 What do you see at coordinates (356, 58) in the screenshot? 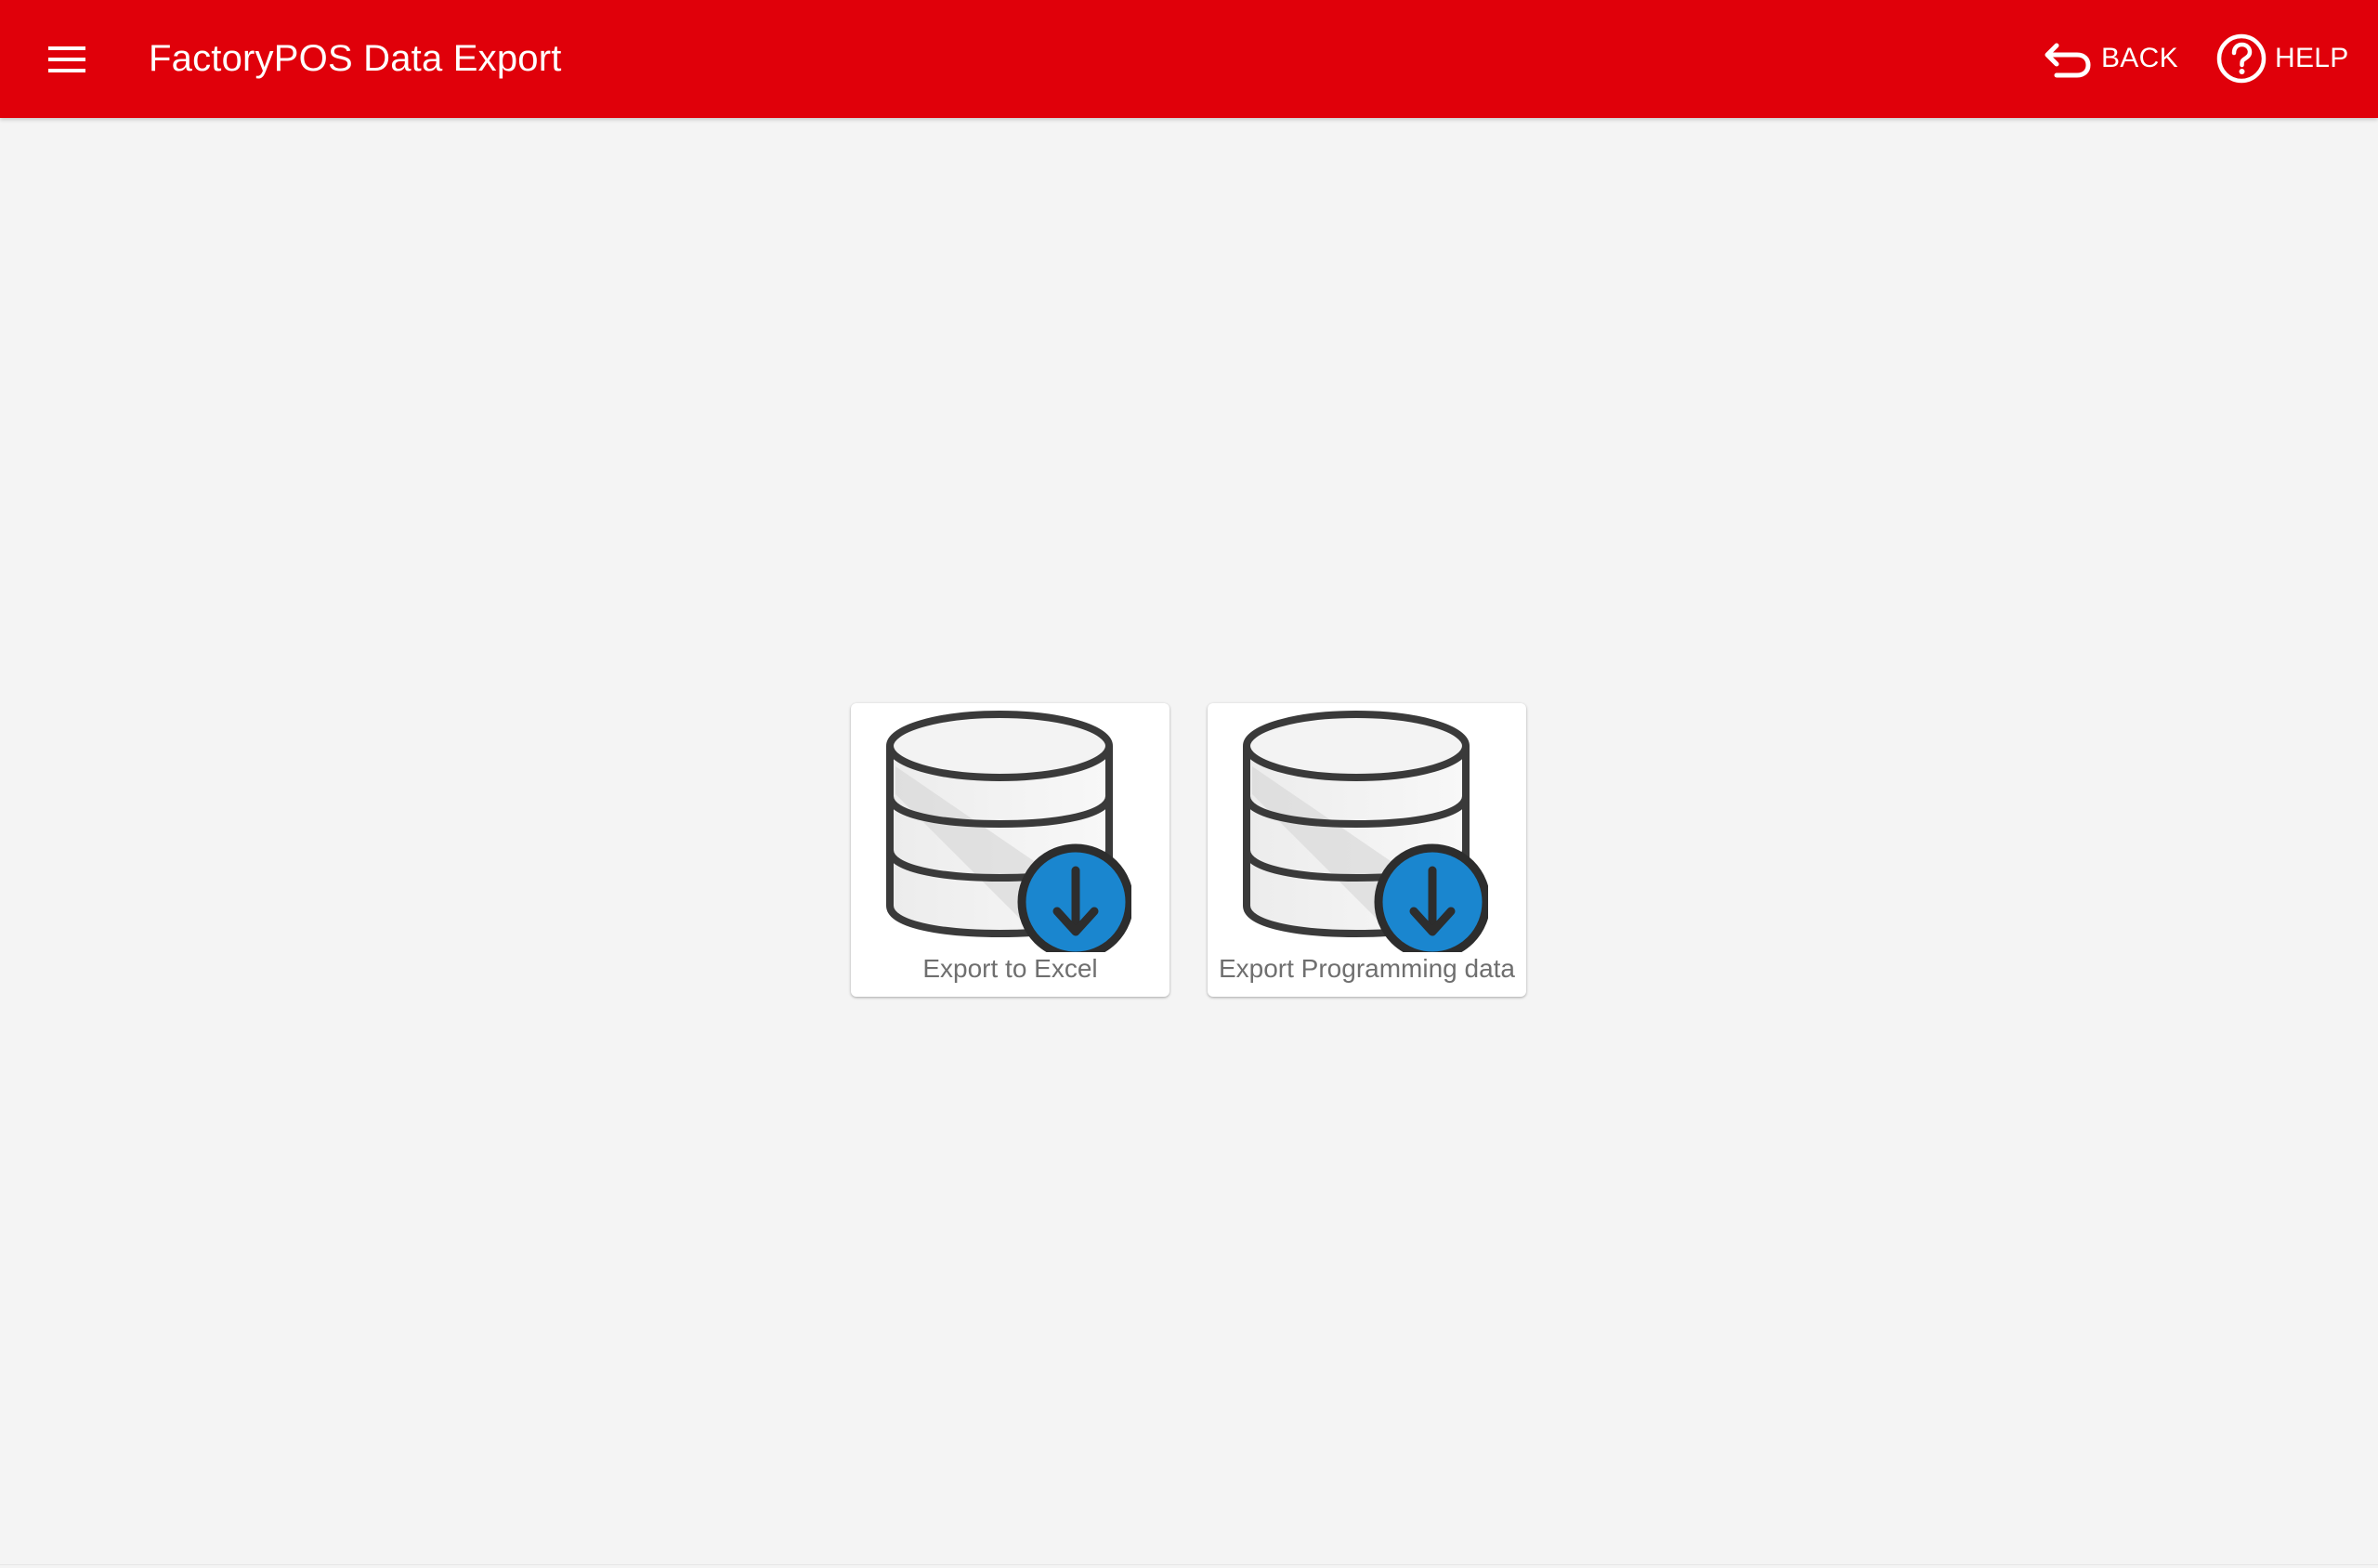
I see `page-title: FactoryPOS Data Export` at bounding box center [356, 58].